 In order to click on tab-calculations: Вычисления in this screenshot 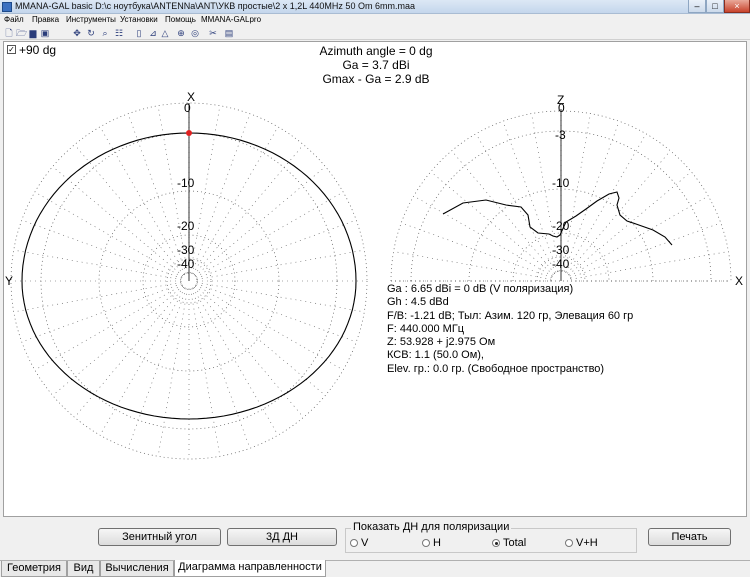, I will do `click(137, 569)`.